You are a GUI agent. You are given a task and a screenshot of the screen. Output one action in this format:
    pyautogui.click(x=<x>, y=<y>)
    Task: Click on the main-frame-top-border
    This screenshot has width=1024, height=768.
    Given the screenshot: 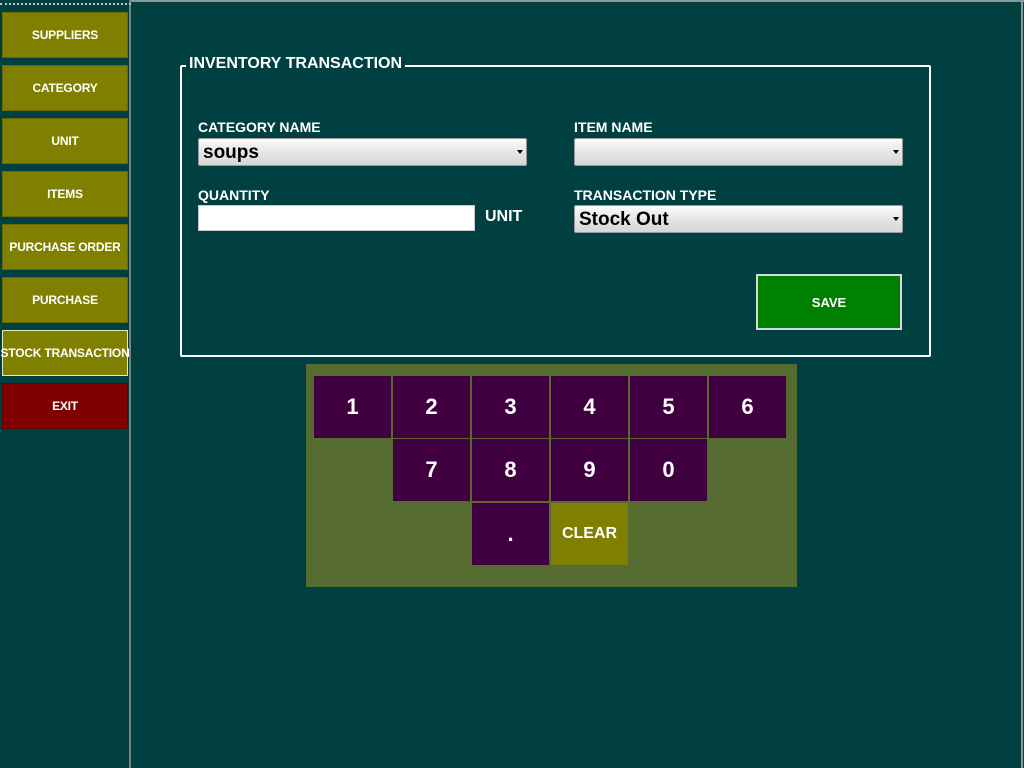 What is the action you would take?
    pyautogui.click(x=577, y=1)
    